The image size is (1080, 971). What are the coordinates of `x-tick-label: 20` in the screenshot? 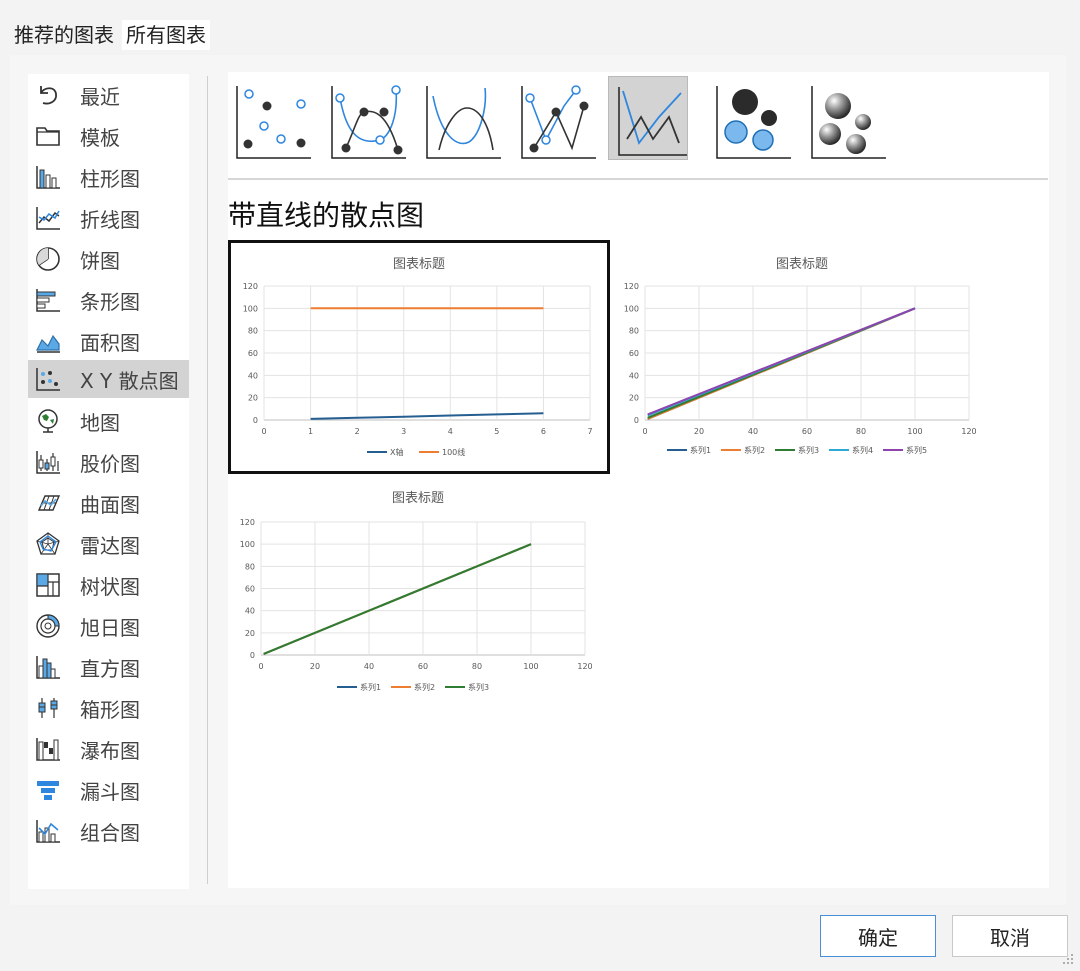 It's located at (699, 431).